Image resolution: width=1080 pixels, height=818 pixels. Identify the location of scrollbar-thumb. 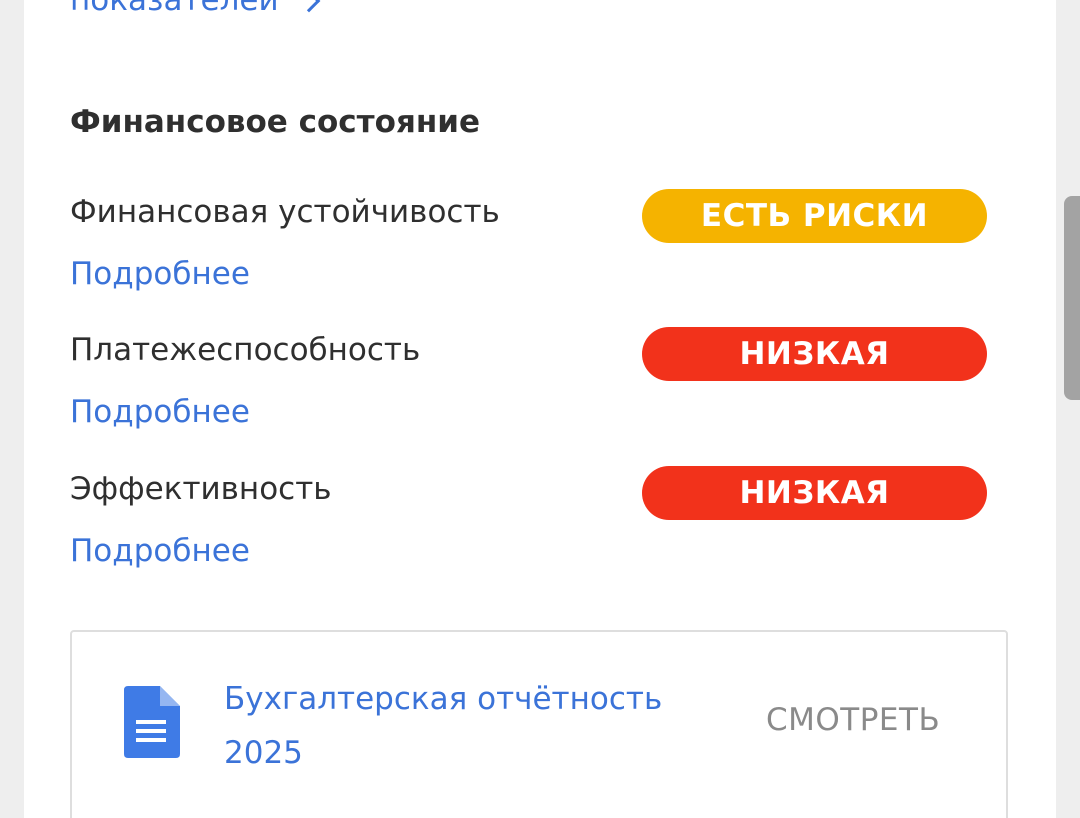
(1072, 298).